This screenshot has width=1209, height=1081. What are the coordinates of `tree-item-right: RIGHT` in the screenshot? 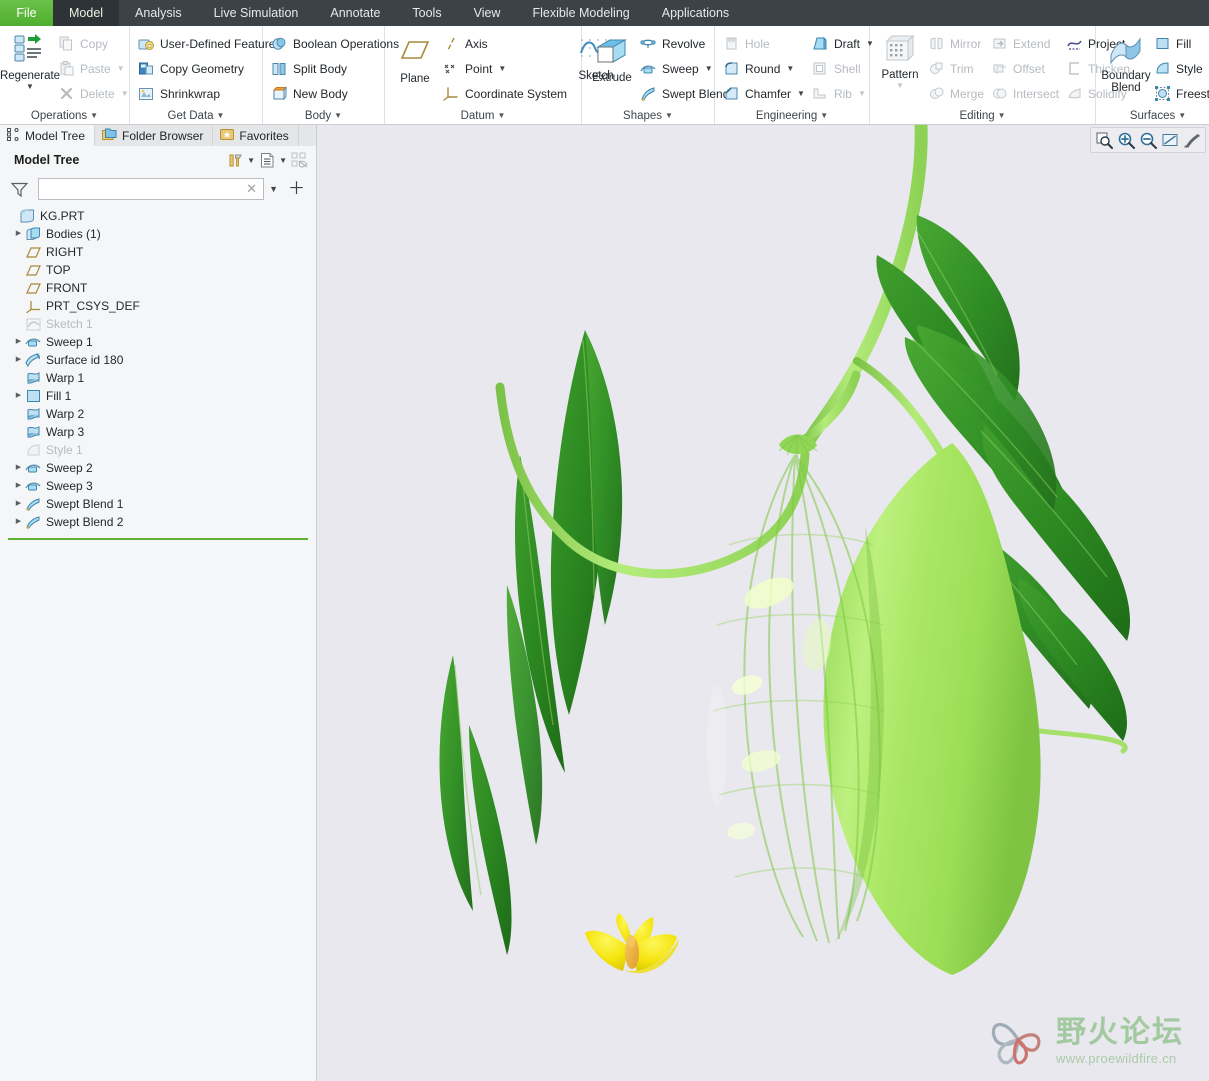 It's located at (158, 252).